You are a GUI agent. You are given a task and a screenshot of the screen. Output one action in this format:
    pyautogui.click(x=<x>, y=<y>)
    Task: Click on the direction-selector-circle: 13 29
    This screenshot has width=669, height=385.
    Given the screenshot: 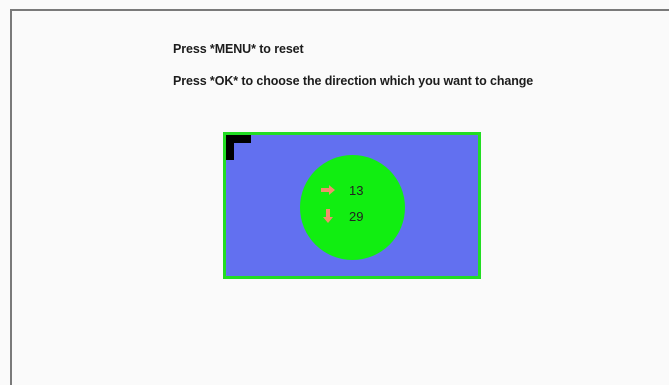 What is the action you would take?
    pyautogui.click(x=352, y=207)
    